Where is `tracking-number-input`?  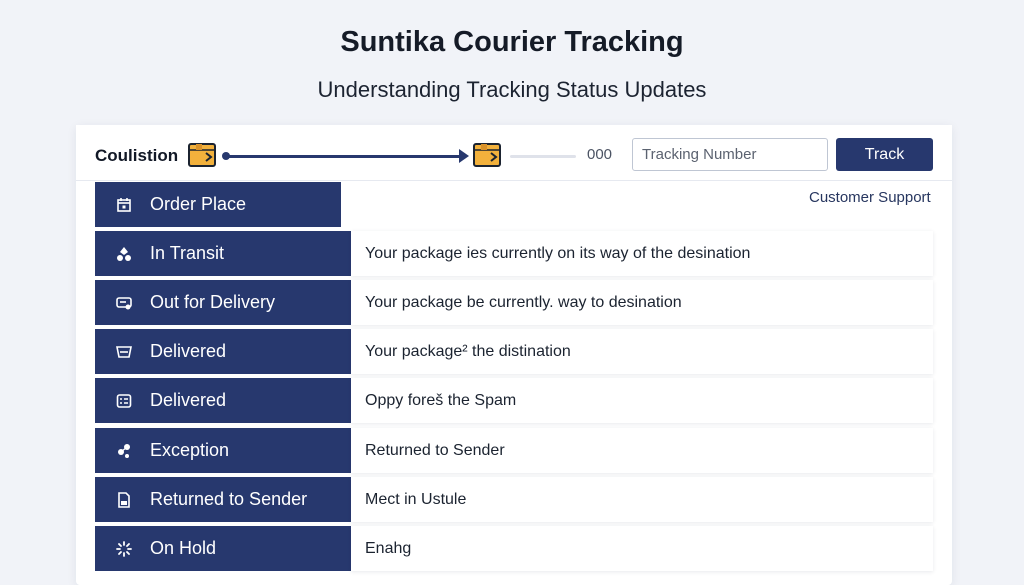 tracking-number-input is located at coordinates (730, 154).